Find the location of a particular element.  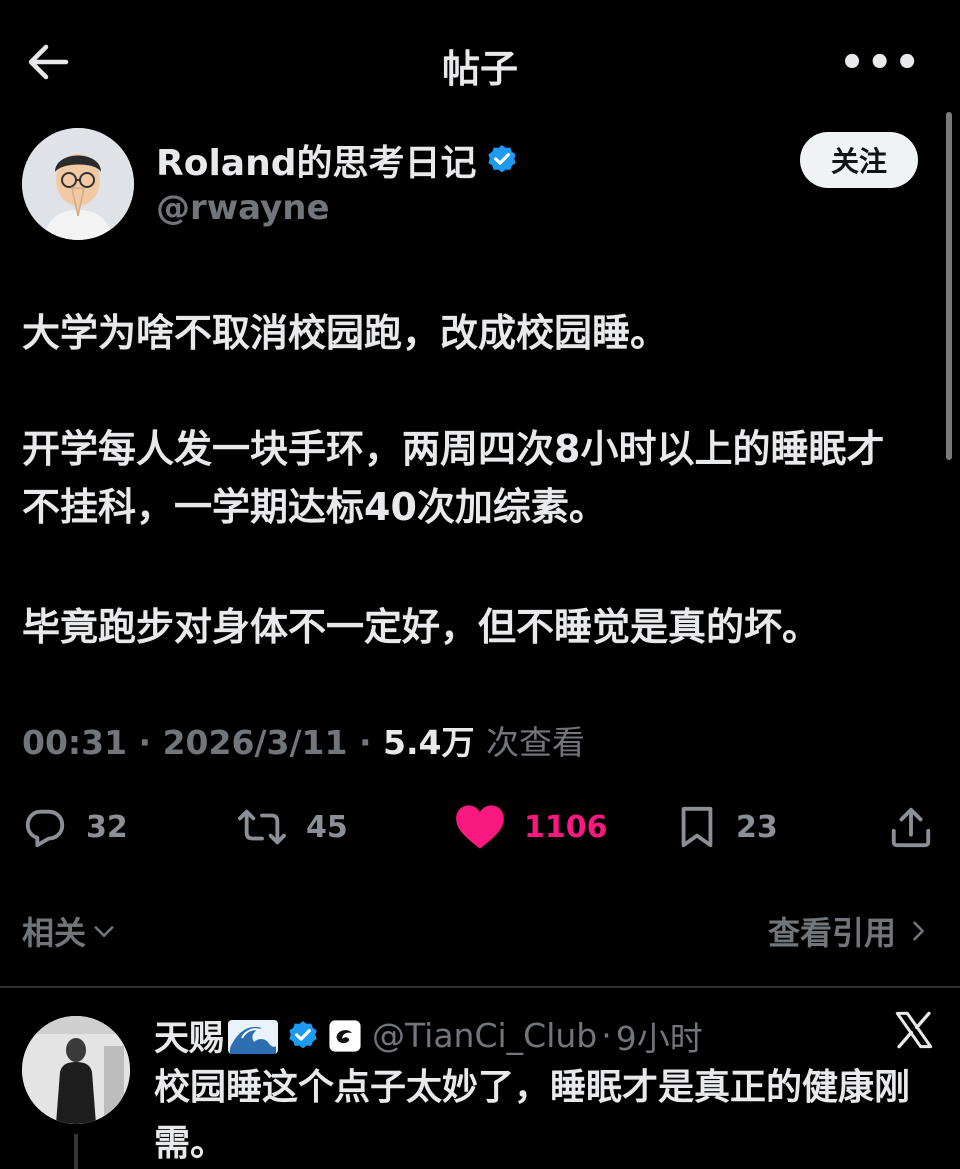

post-date: 2026/3/11 is located at coordinates (255, 742).